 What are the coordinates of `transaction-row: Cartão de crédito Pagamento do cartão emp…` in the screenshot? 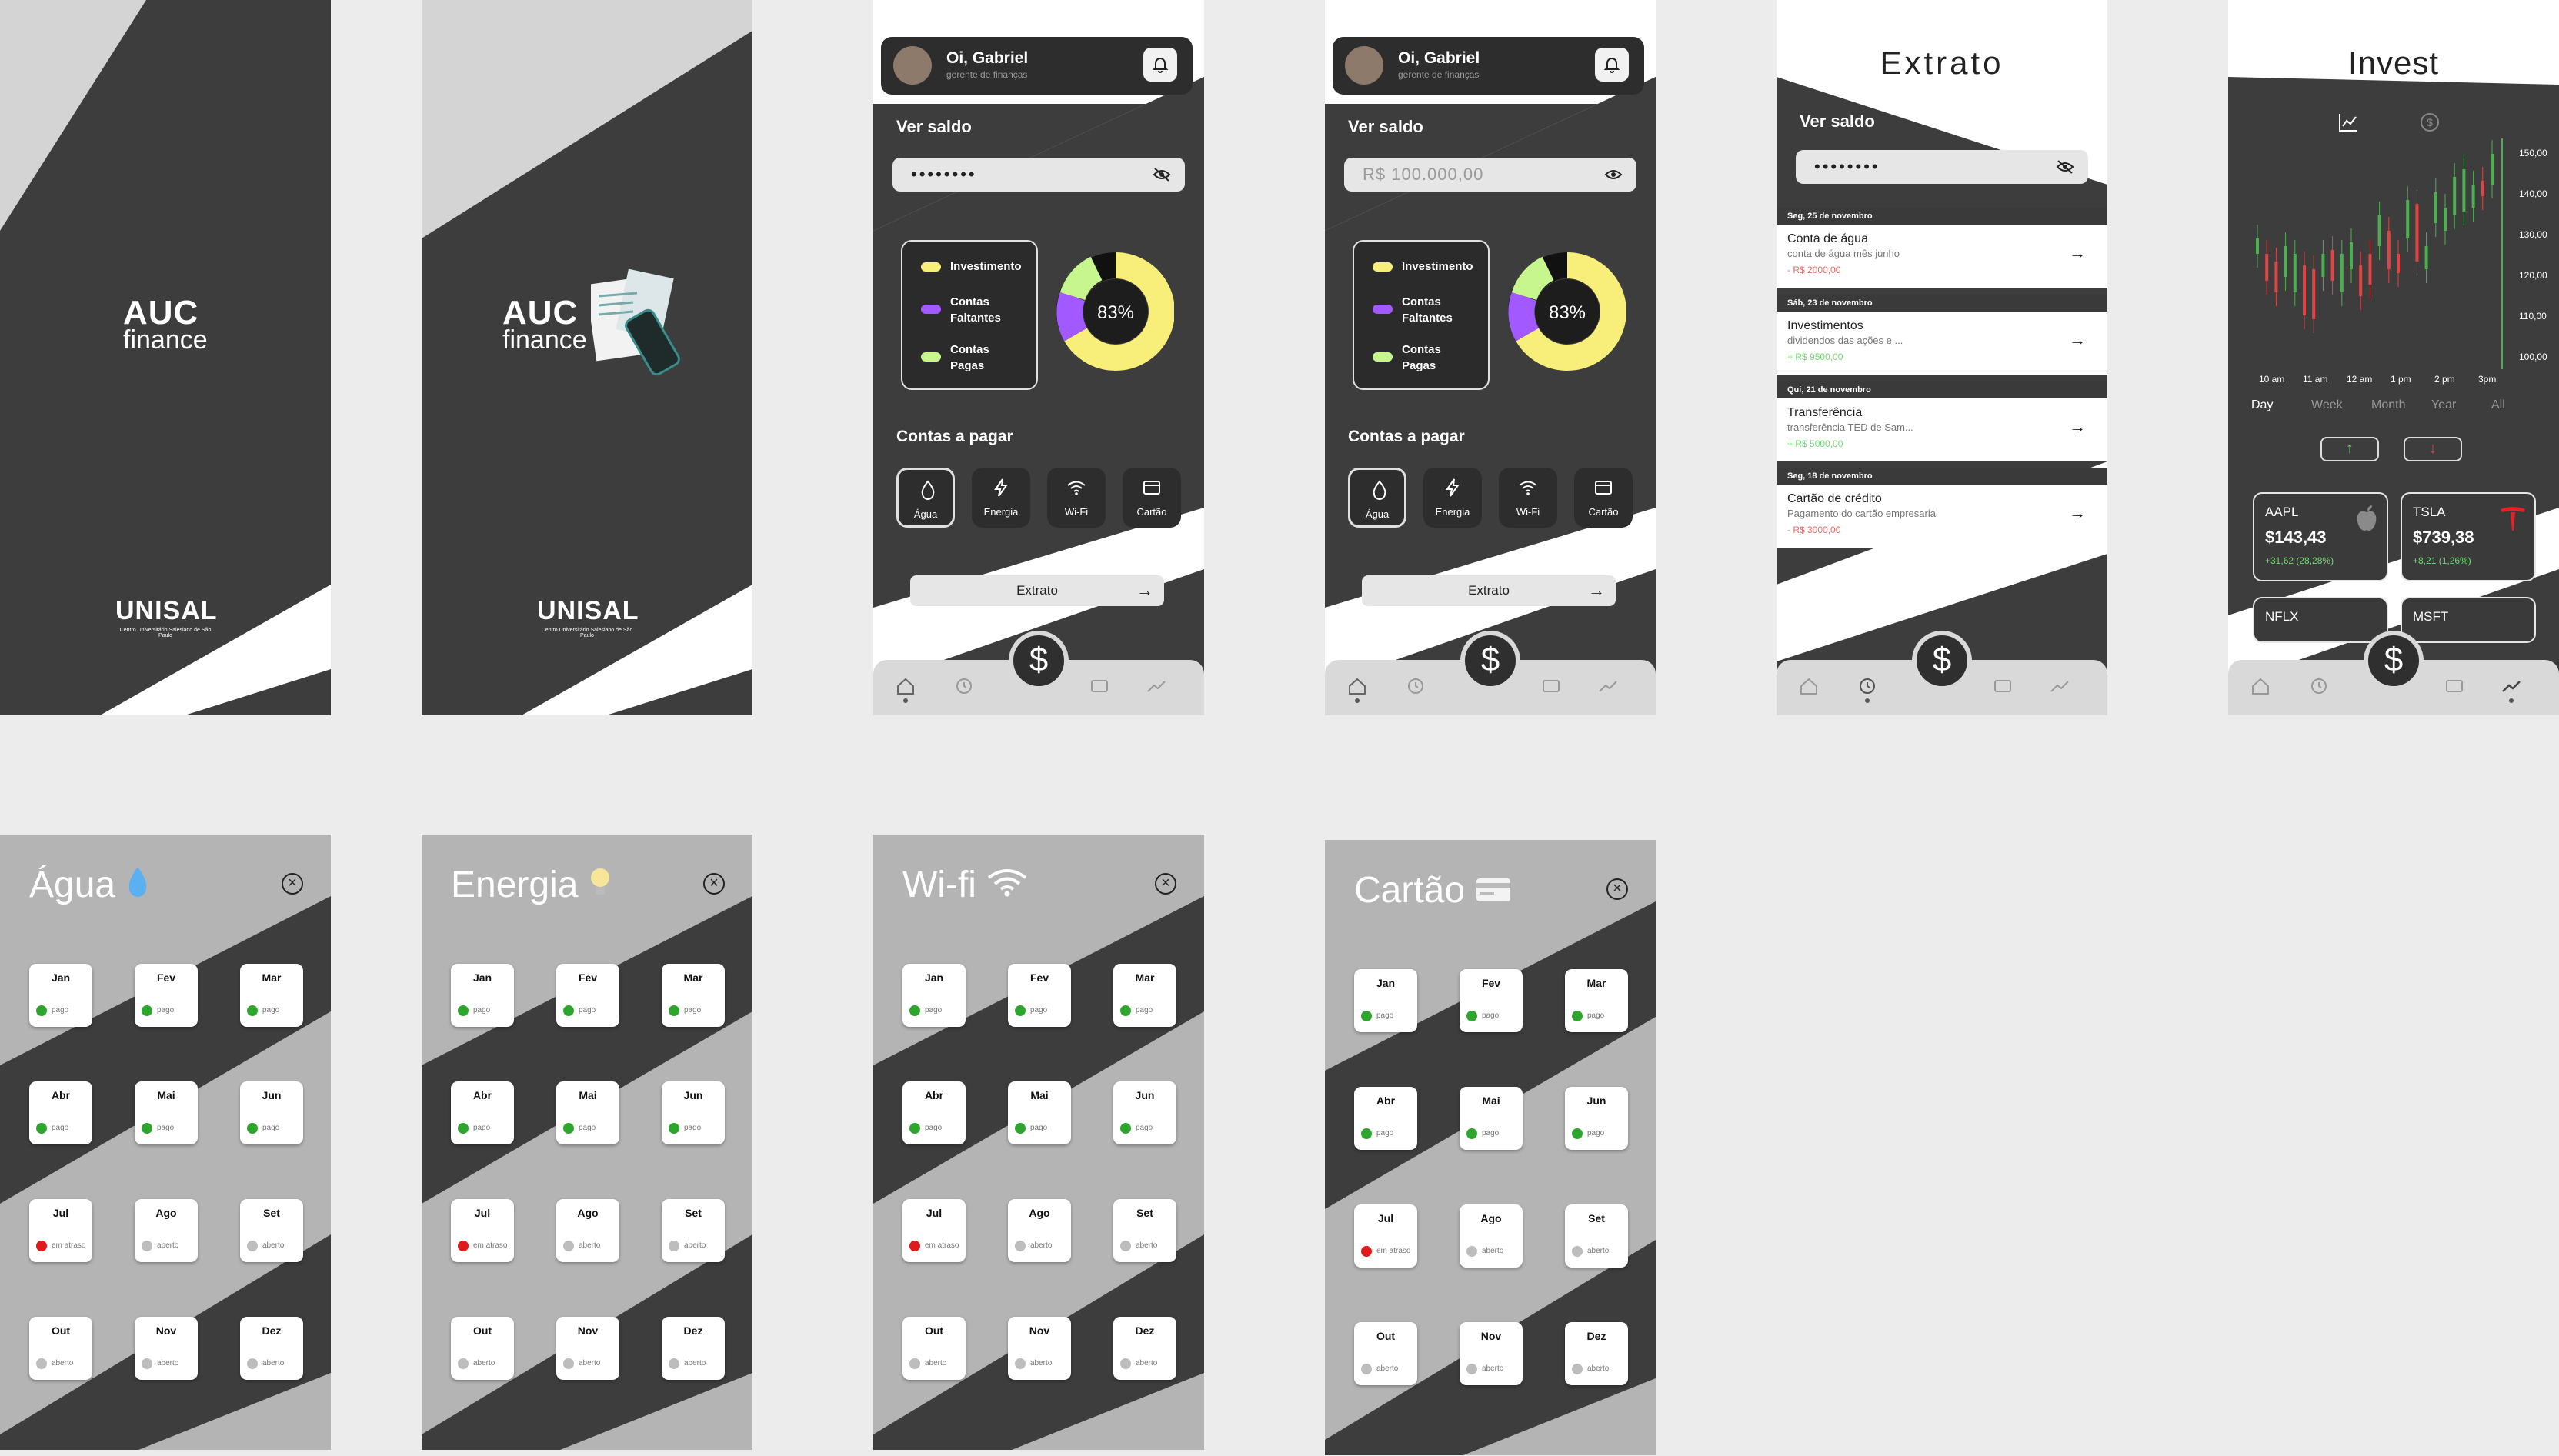 It's located at (1942, 516).